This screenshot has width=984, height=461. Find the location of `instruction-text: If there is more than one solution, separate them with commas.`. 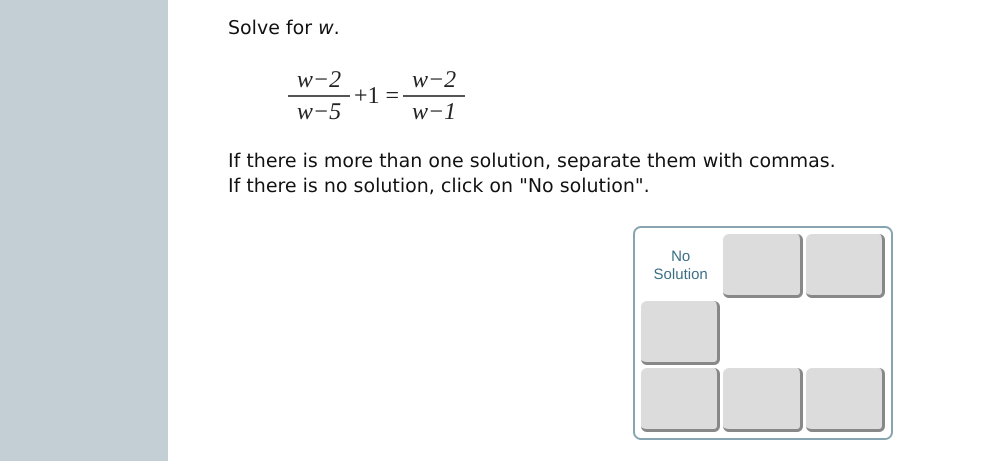

instruction-text: If there is more than one solution, separate them with commas. is located at coordinates (532, 161).